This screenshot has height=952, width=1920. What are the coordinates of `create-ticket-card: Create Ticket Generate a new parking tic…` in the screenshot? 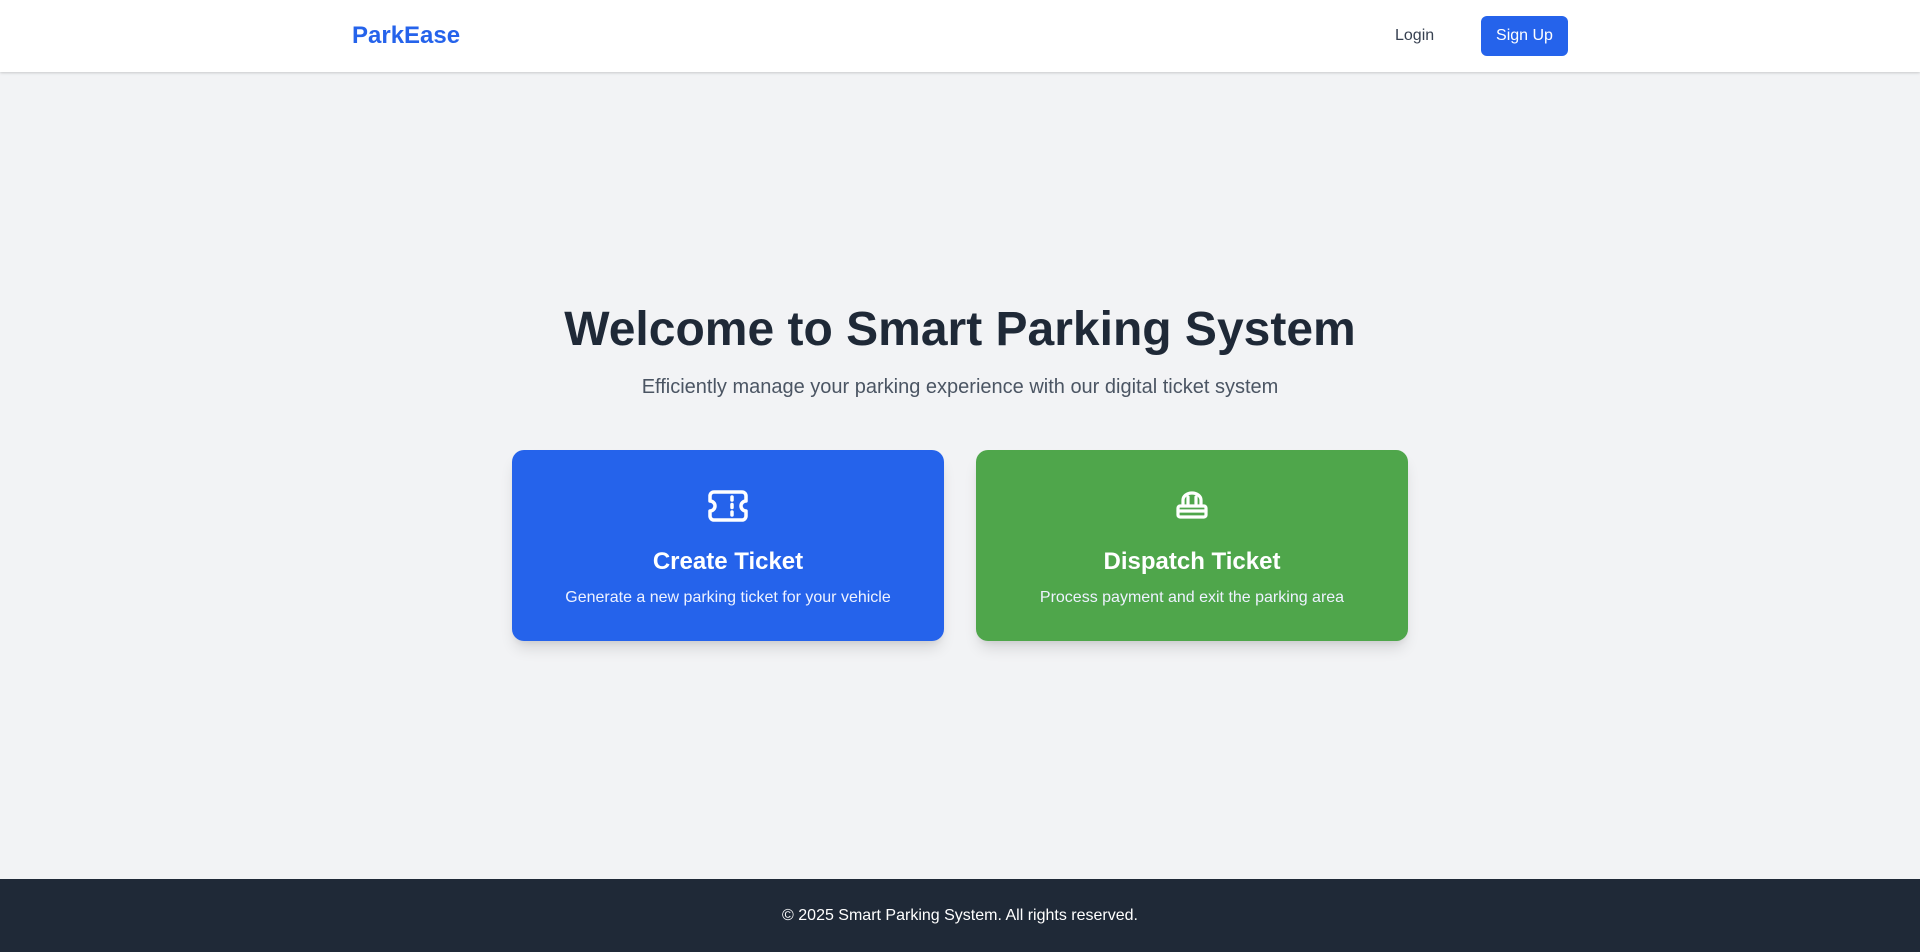 It's located at (728, 545).